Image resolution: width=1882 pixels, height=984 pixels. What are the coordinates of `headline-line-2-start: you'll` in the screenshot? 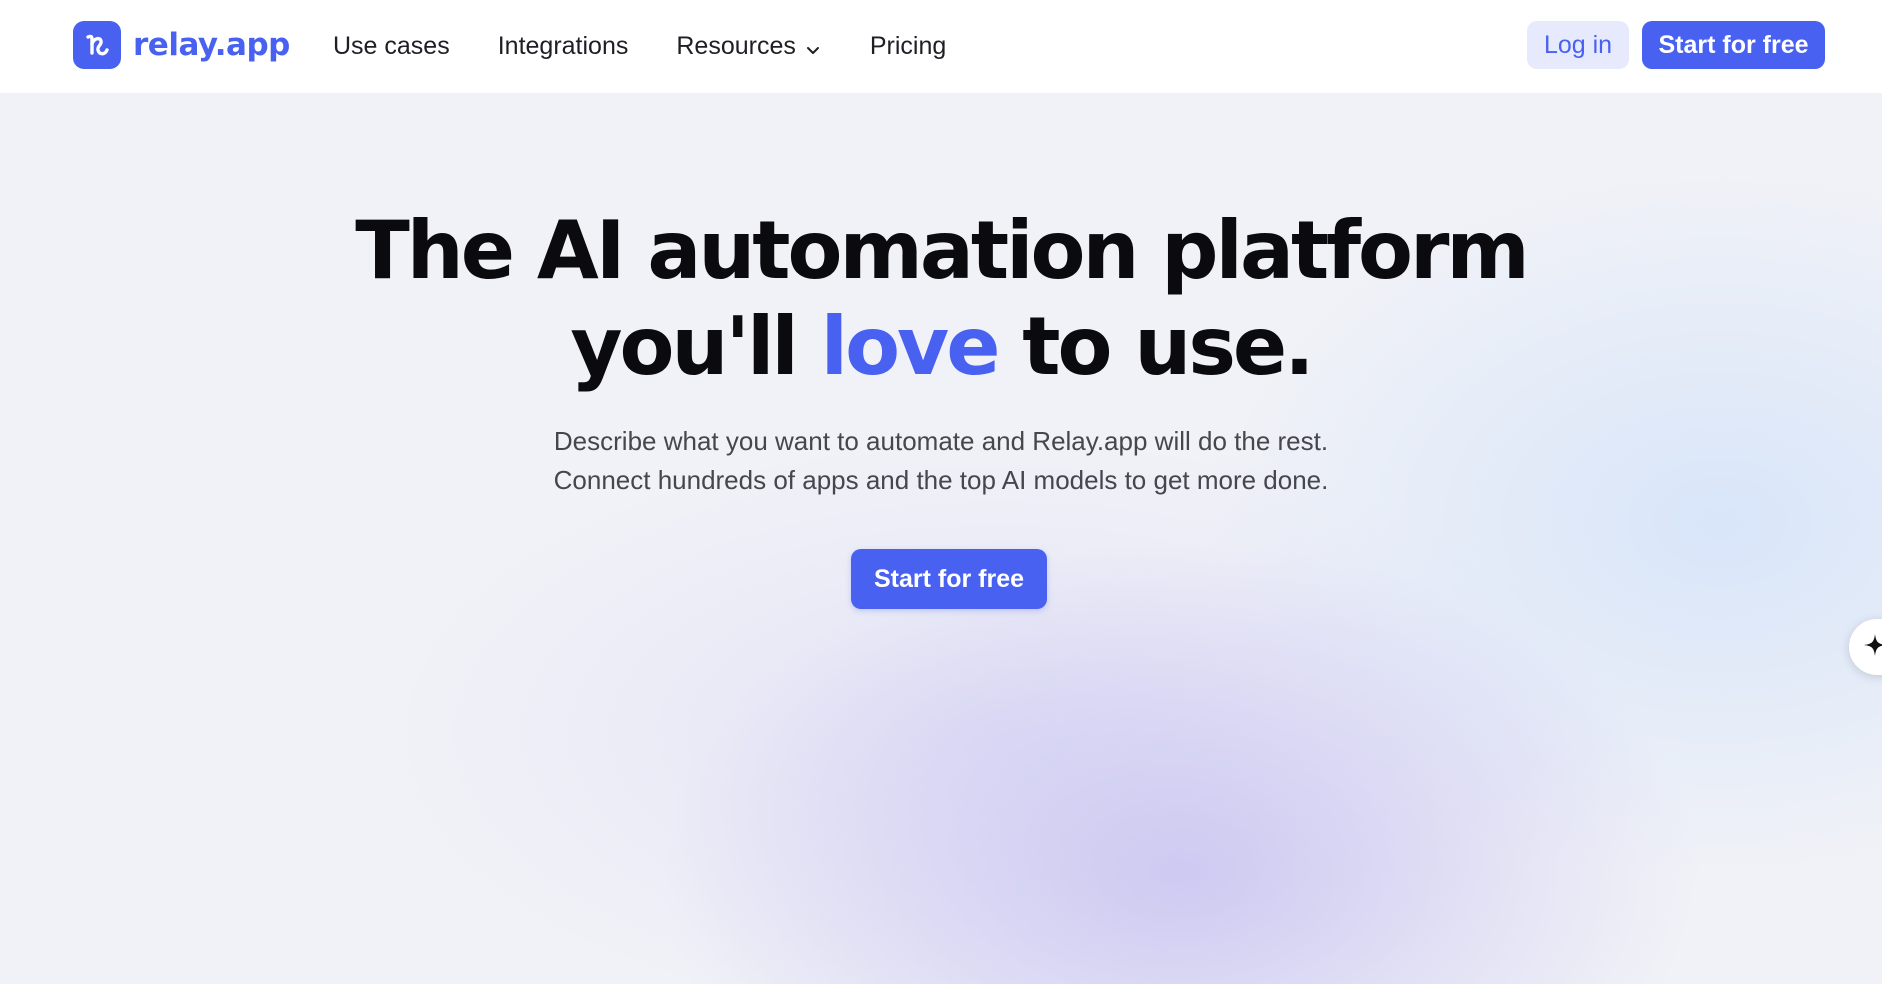 It's located at (695, 346).